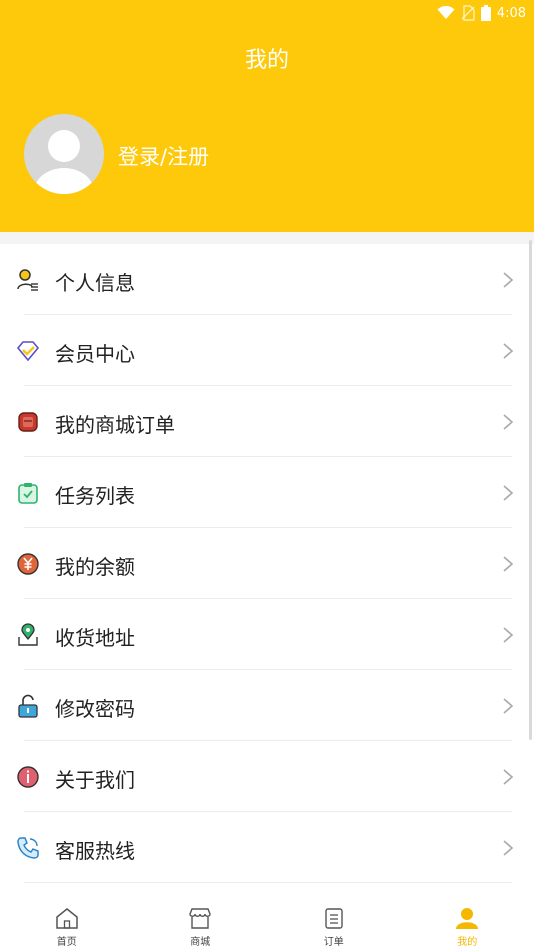 Image resolution: width=534 pixels, height=951 pixels. What do you see at coordinates (266, 60) in the screenshot?
I see `page-title: 我的` at bounding box center [266, 60].